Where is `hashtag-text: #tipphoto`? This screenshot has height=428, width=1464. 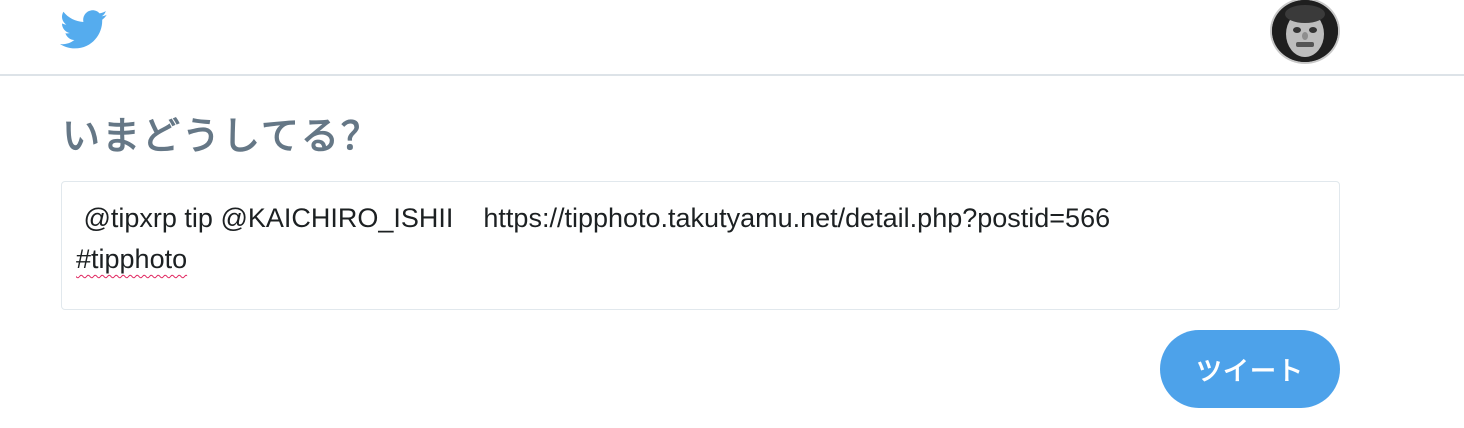
hashtag-text: #tipphoto is located at coordinates (132, 259).